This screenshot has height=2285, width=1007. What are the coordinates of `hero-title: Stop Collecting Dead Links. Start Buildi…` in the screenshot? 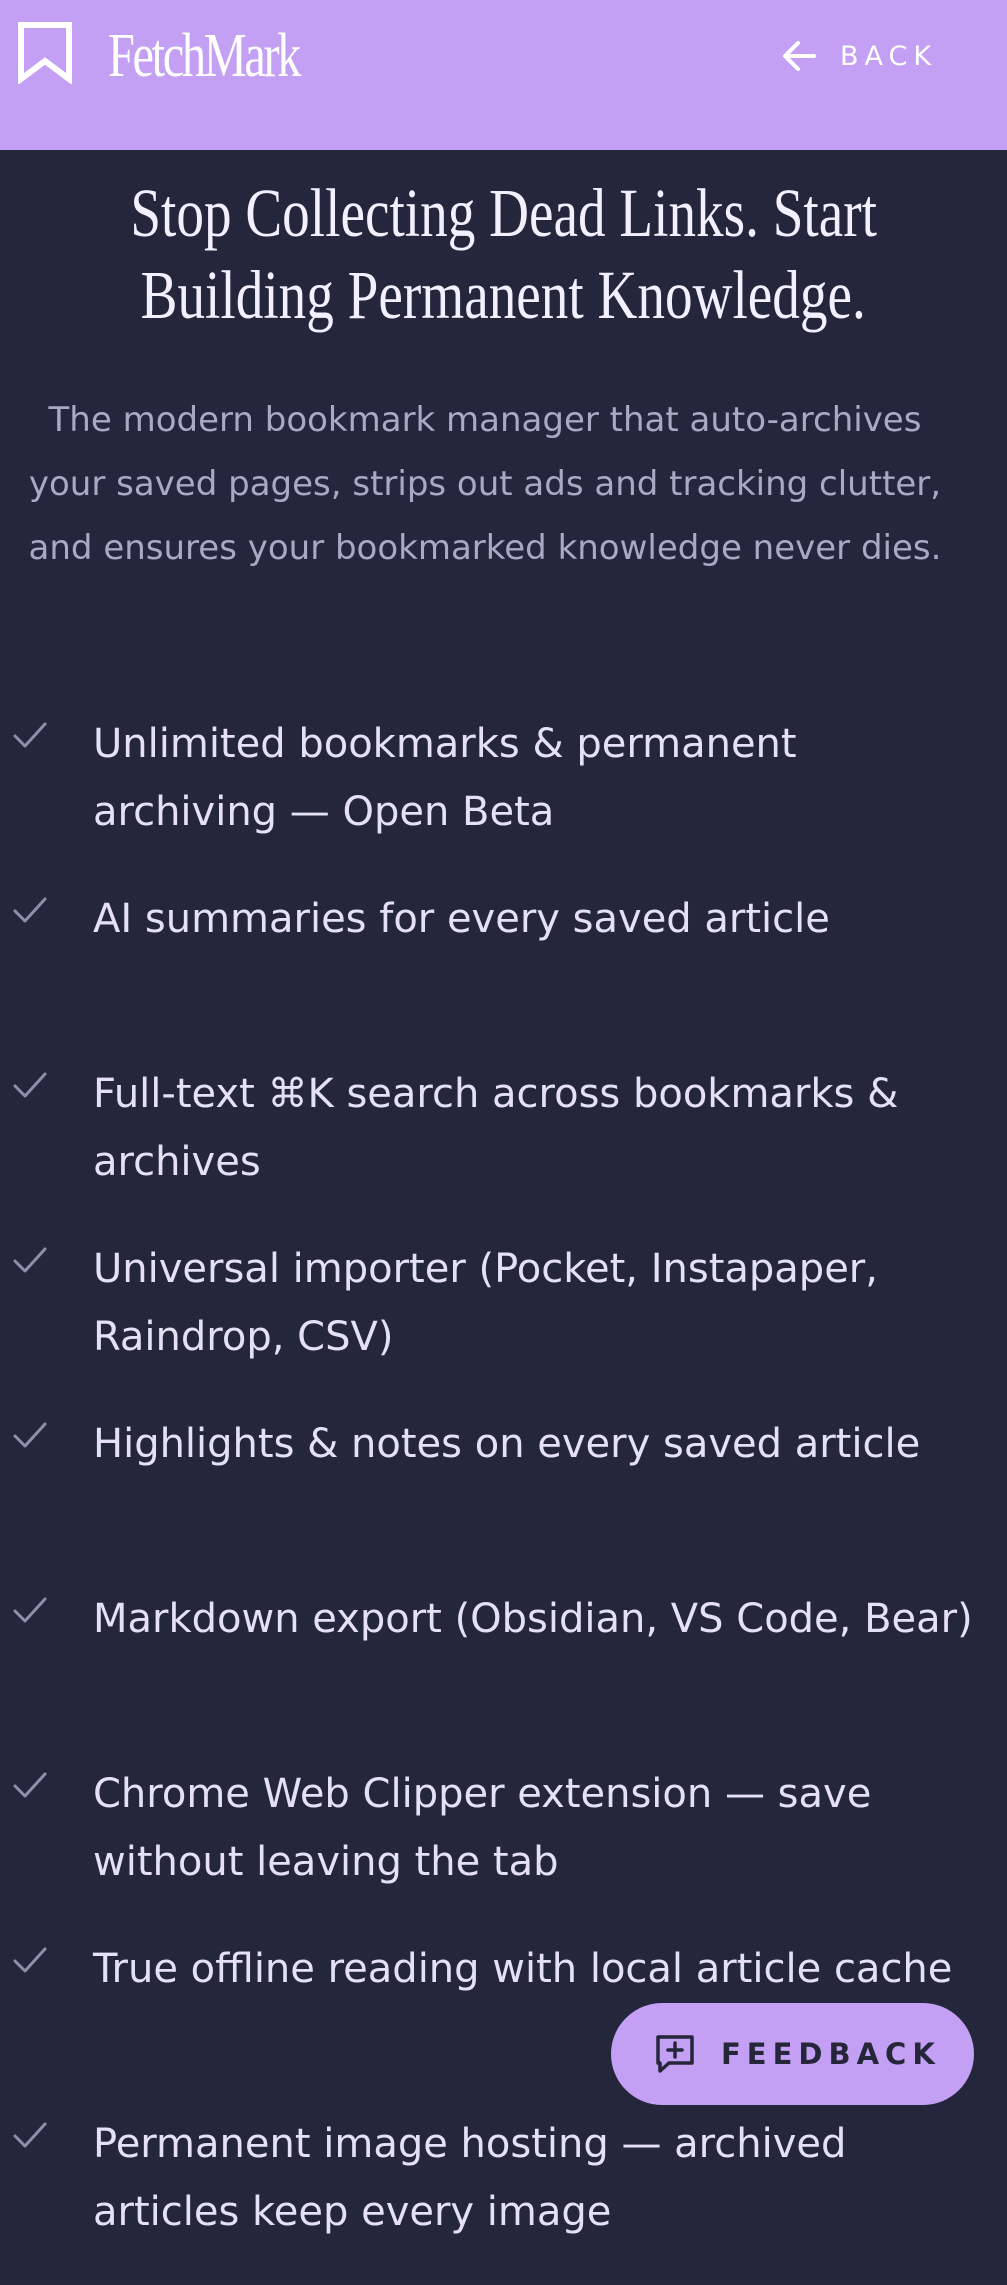 It's located at (503, 257).